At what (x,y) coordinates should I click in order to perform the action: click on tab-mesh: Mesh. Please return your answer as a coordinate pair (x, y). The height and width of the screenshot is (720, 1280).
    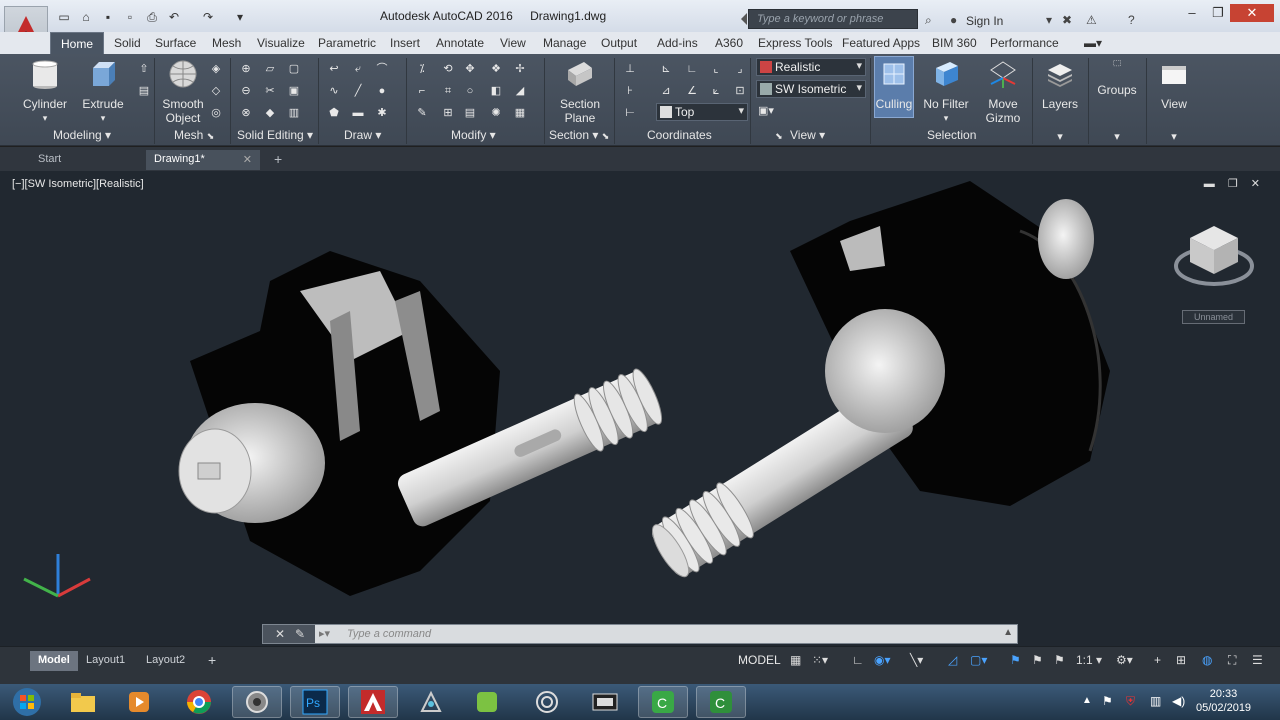
    Looking at the image, I should click on (226, 43).